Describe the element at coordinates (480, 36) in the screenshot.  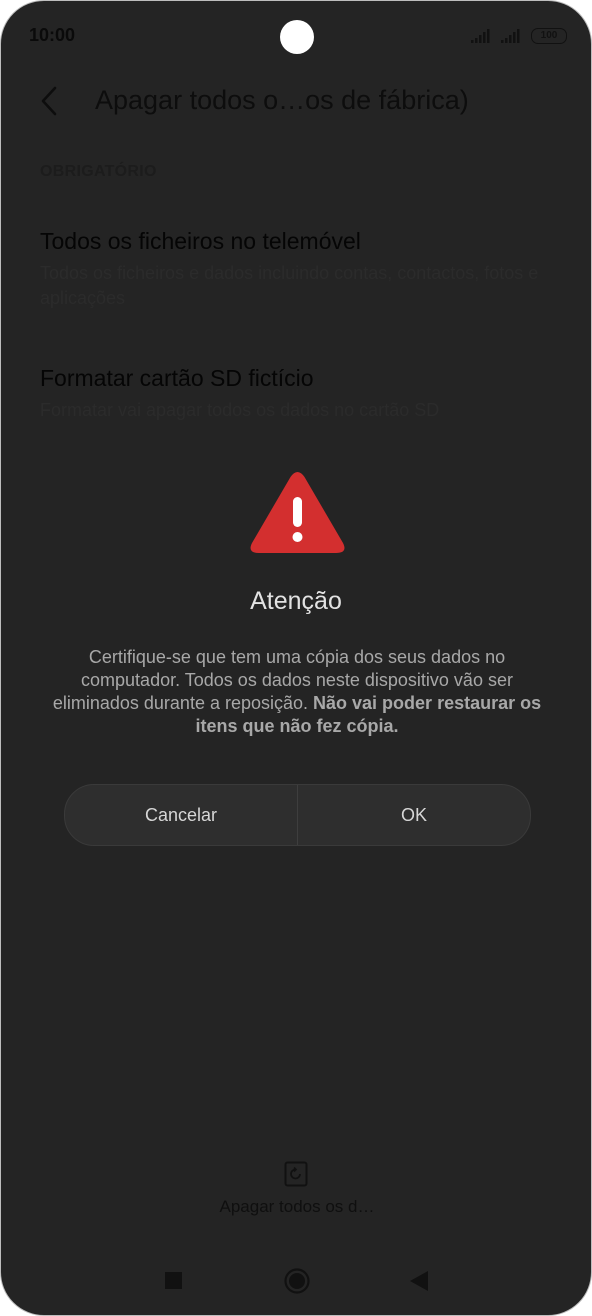
I see `signal-icon` at that location.